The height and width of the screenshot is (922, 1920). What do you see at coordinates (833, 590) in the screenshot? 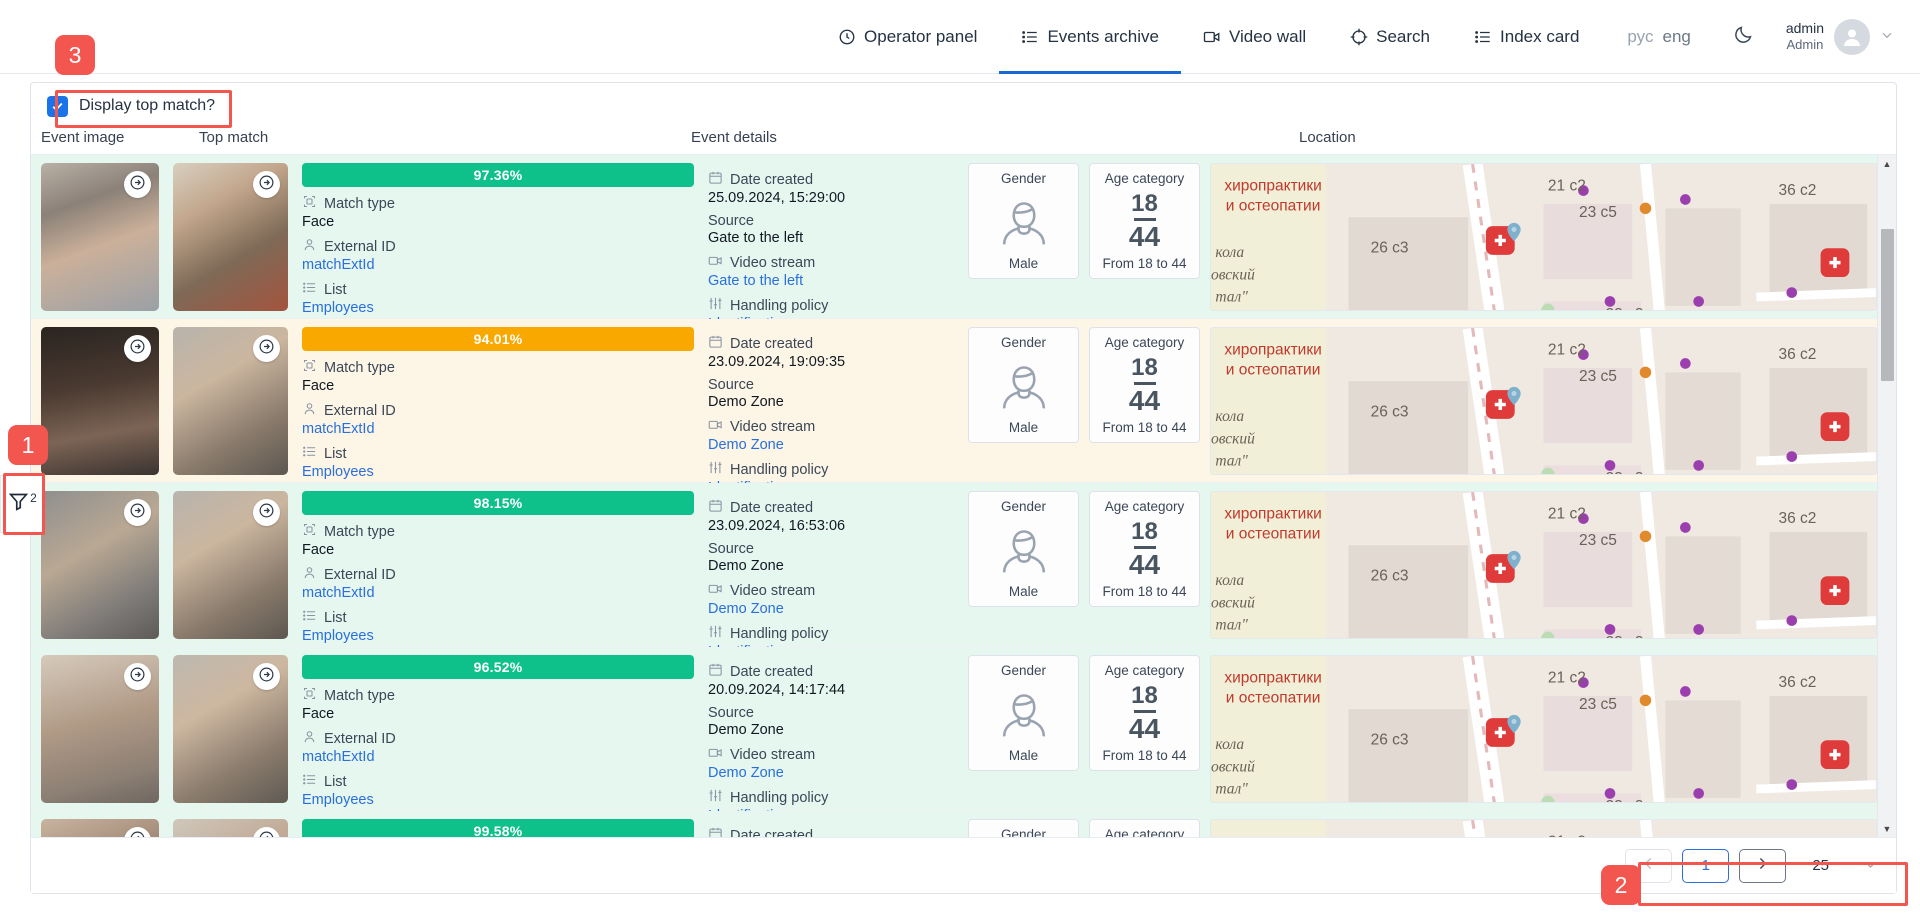
I see `detail-label-row: Video stream` at bounding box center [833, 590].